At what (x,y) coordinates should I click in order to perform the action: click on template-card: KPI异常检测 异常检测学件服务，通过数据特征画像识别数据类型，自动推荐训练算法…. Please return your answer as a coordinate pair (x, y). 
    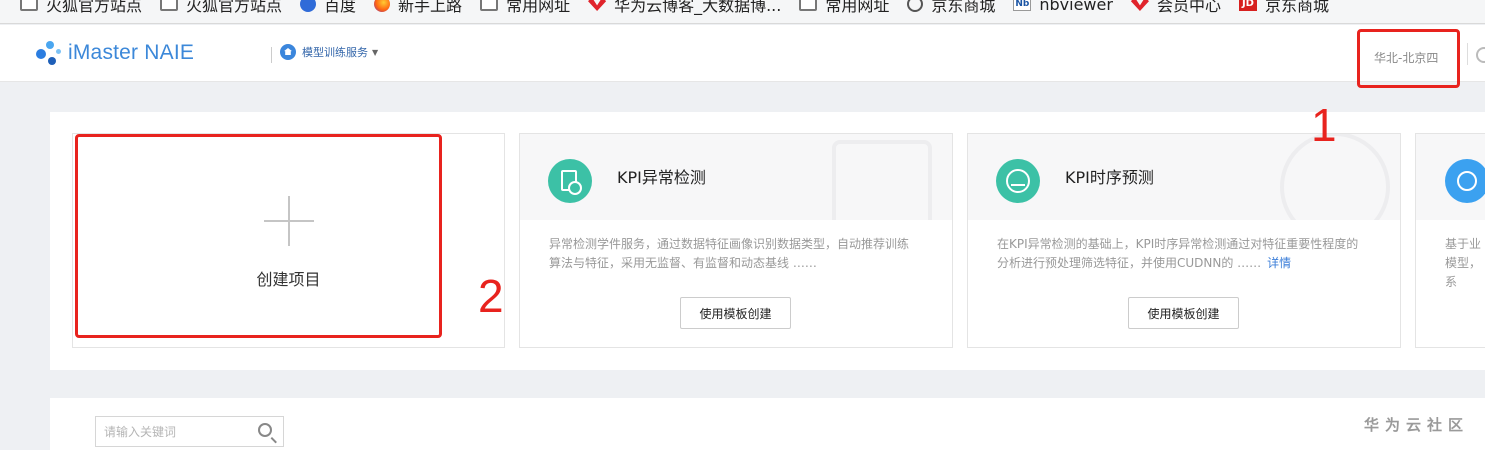
    Looking at the image, I should click on (736, 240).